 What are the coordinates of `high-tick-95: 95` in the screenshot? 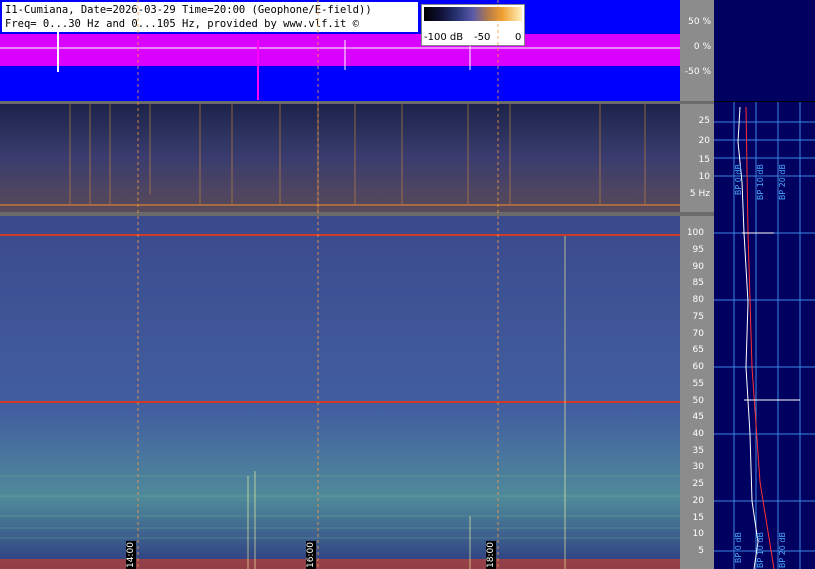 It's located at (698, 250).